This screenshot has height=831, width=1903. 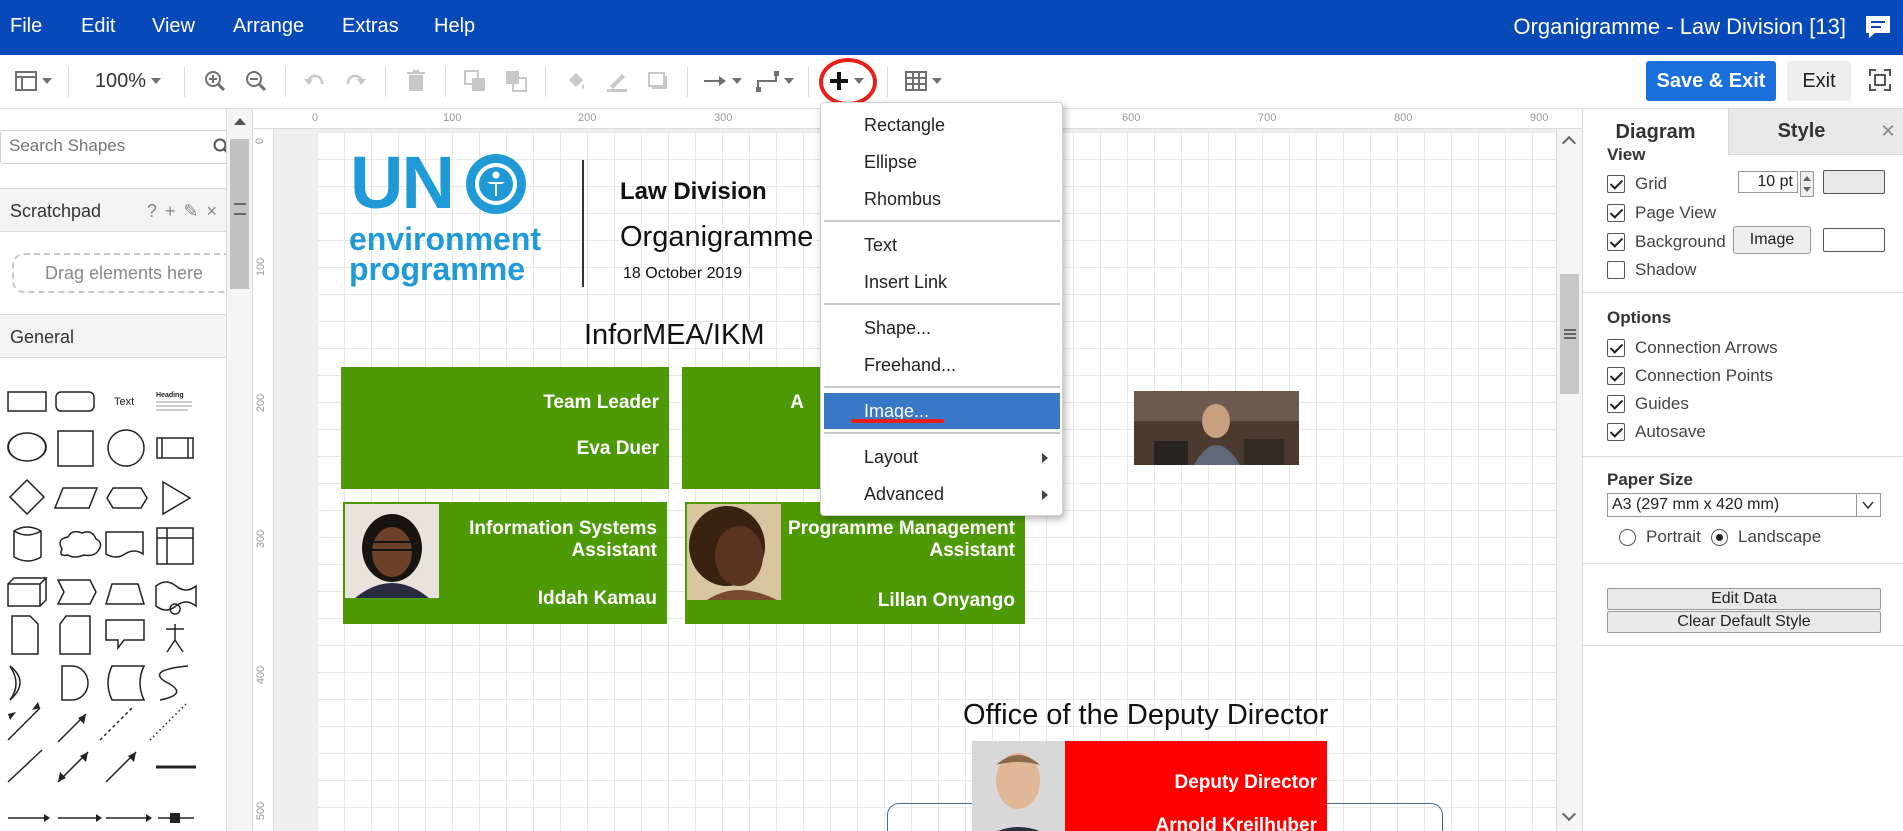 What do you see at coordinates (1888, 132) in the screenshot?
I see `close-panel-icon: ✕` at bounding box center [1888, 132].